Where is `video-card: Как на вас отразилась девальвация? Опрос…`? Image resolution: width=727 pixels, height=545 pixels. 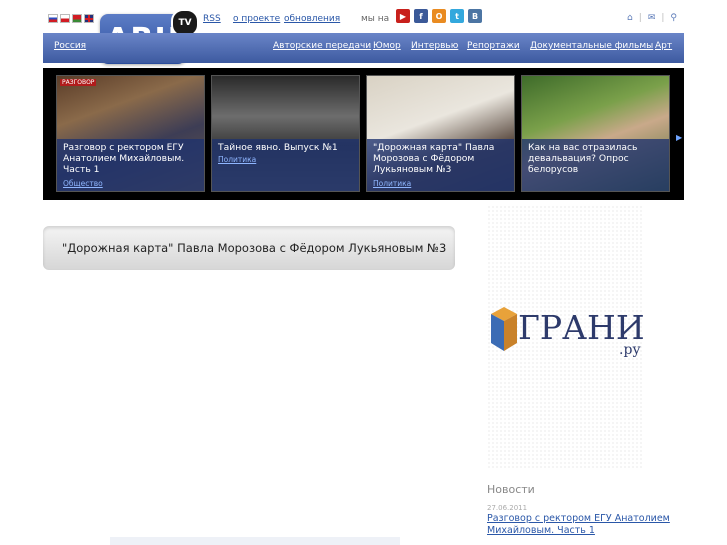 video-card: Как на вас отразилась девальвация? Опрос… is located at coordinates (595, 133).